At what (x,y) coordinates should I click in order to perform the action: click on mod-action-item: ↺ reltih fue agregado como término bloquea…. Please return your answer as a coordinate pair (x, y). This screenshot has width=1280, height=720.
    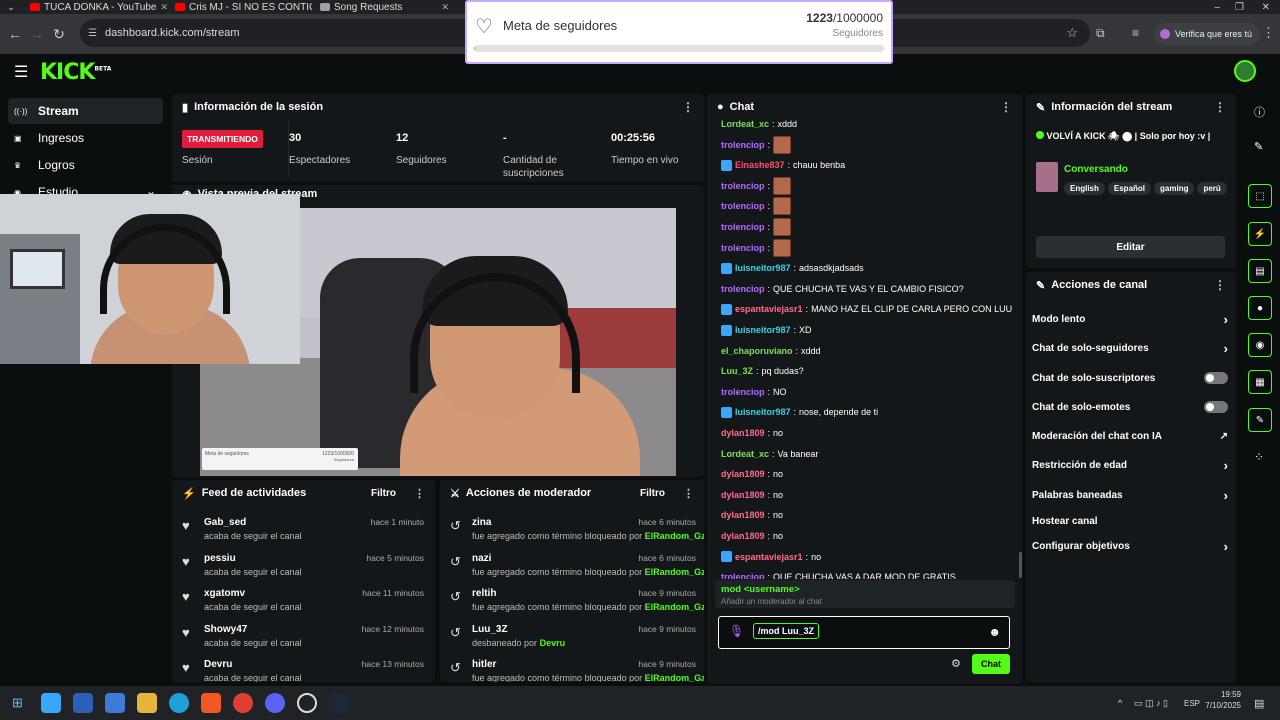
    Looking at the image, I should click on (572, 601).